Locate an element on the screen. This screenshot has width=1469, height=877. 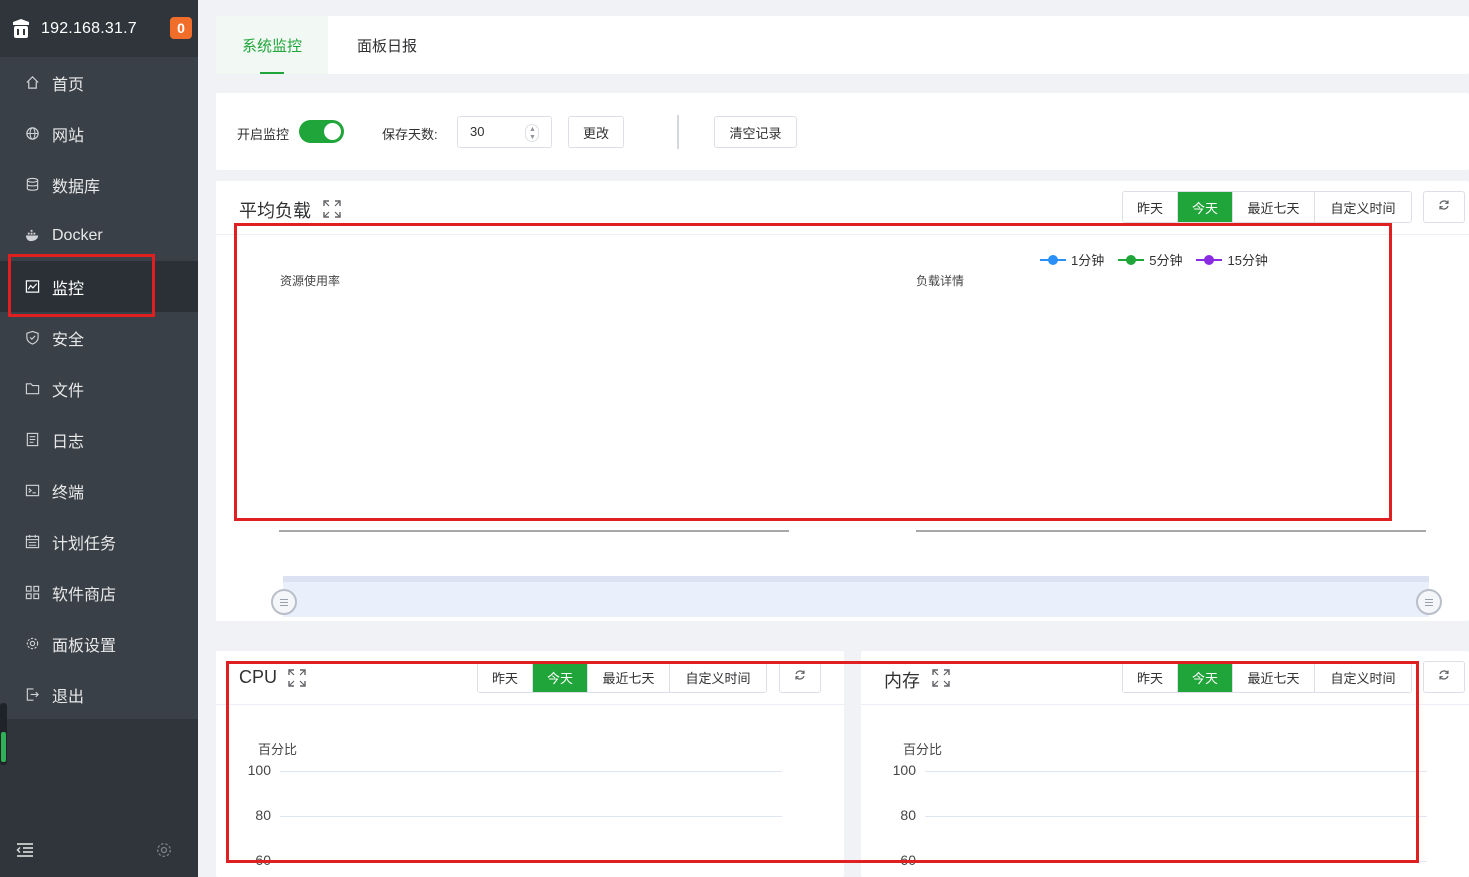
terminal-icon is located at coordinates (32, 491).